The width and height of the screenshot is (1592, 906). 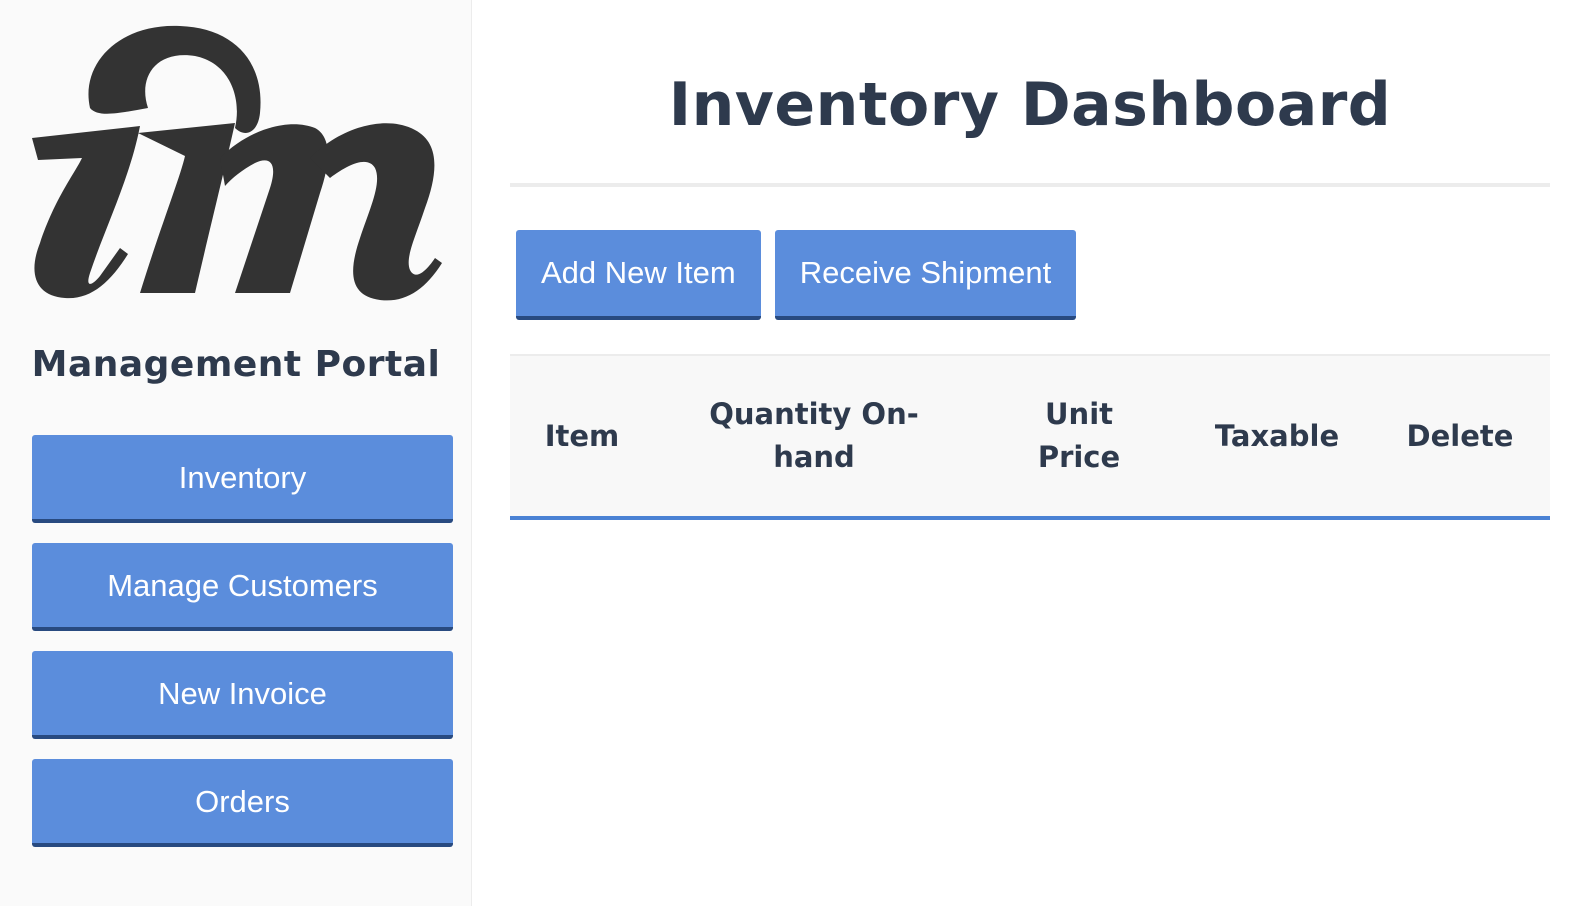 What do you see at coordinates (814, 435) in the screenshot?
I see `column-header-quantity: Quantity On-hand` at bounding box center [814, 435].